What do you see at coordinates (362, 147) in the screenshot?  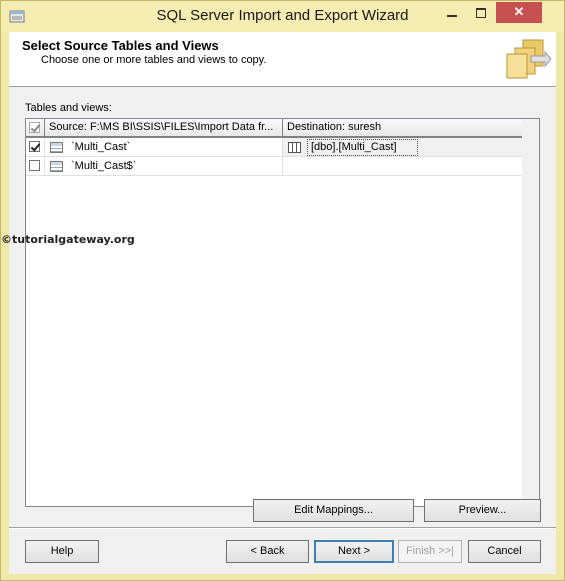 I see `destination-name: [dbo].[Multi_Cast]` at bounding box center [362, 147].